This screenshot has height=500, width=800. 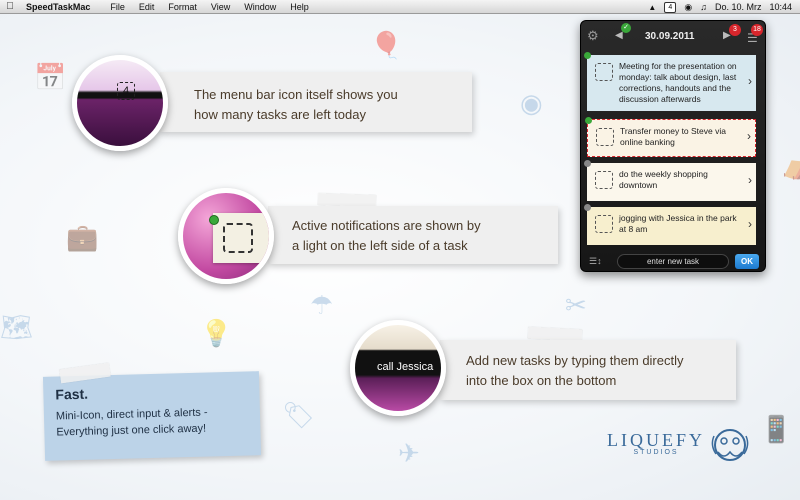 I want to click on tape-strip, so click(x=347, y=200).